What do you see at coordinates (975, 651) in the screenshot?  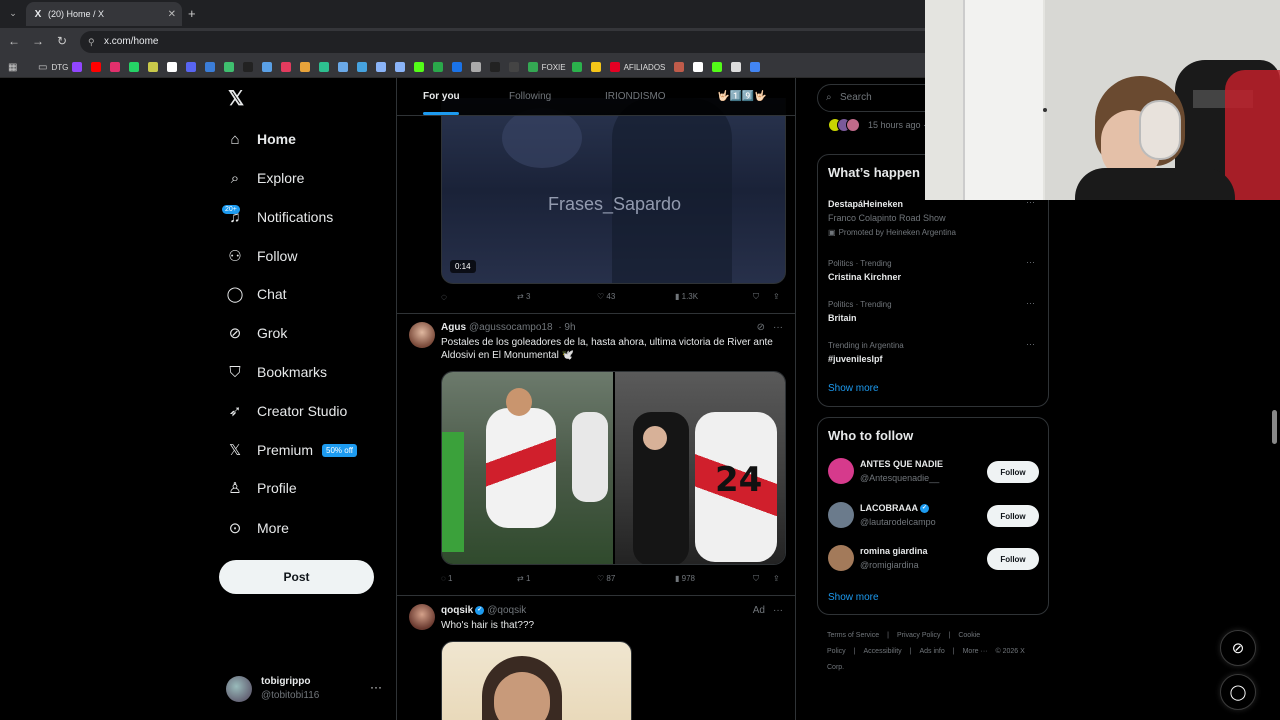 I see `footer-link: More ···` at bounding box center [975, 651].